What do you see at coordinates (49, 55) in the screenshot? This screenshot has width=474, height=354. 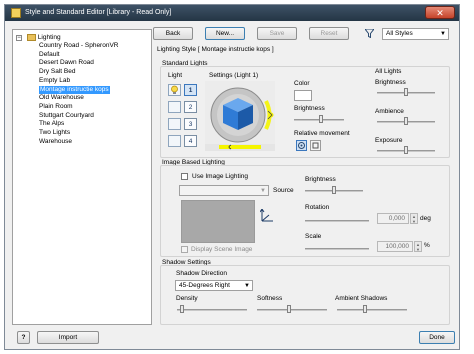 I see `tree-item: Default` at bounding box center [49, 55].